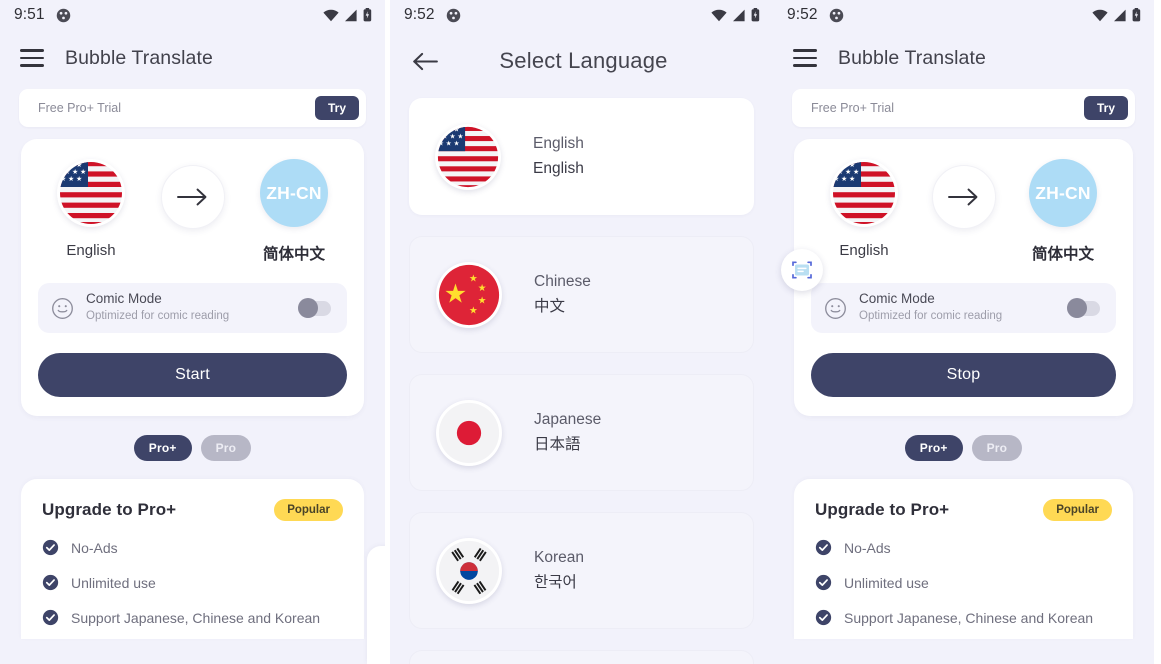 The height and width of the screenshot is (664, 1161). What do you see at coordinates (719, 15) in the screenshot?
I see `wifi-icon` at bounding box center [719, 15].